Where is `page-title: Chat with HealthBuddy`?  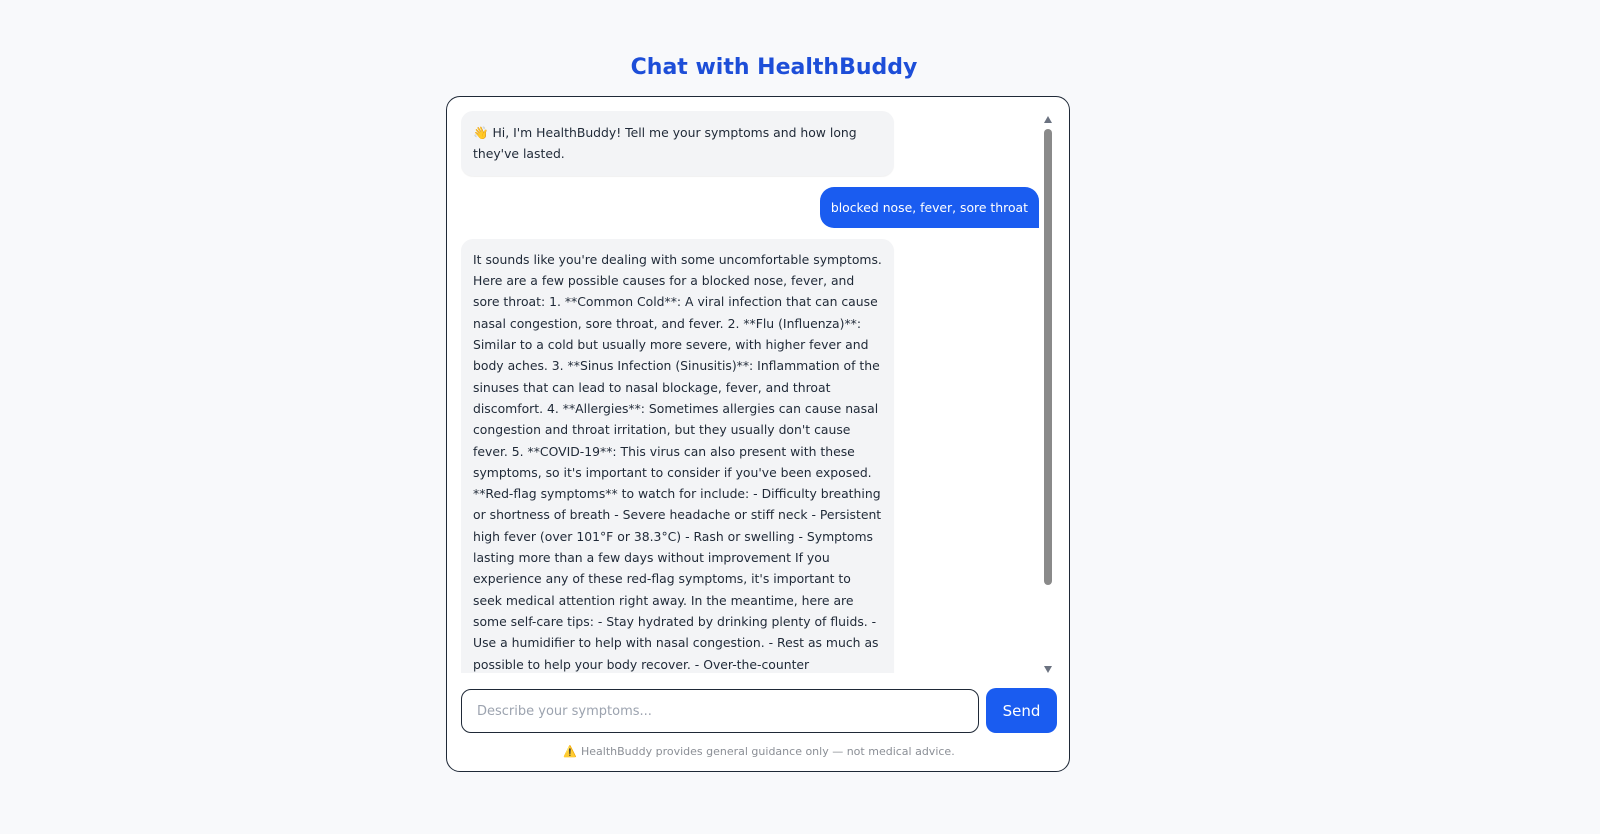 page-title: Chat with HealthBuddy is located at coordinates (774, 67).